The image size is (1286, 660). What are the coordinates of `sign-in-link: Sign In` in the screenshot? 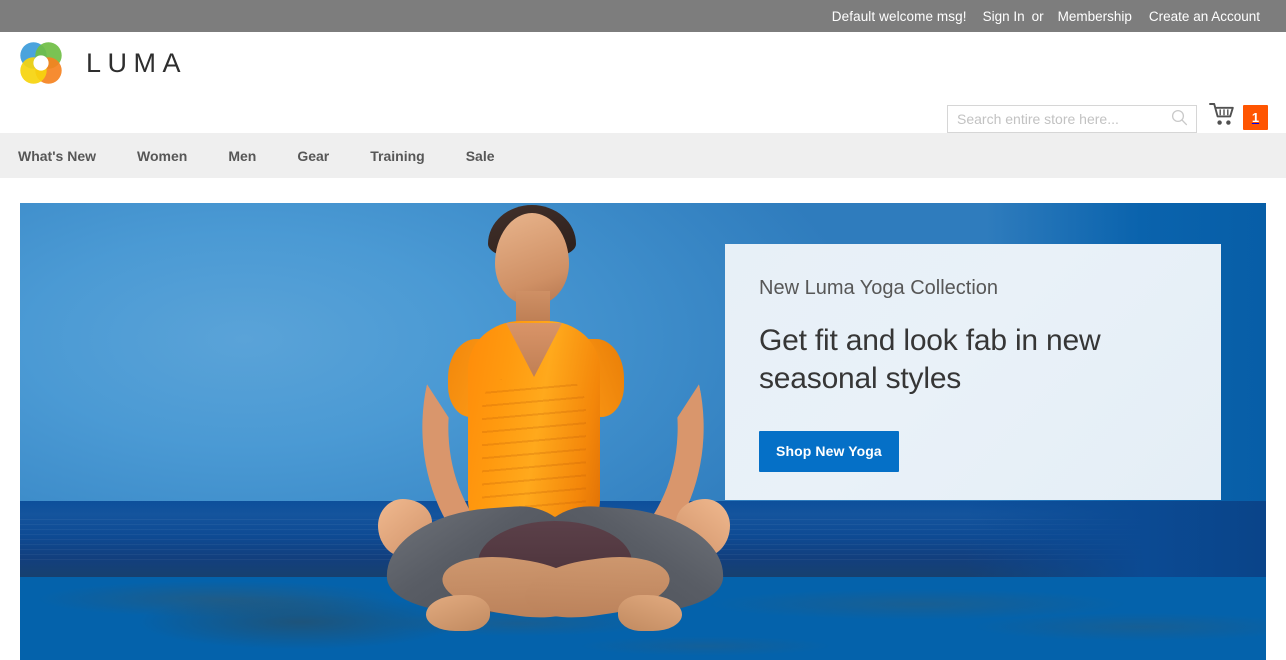 It's located at (1004, 16).